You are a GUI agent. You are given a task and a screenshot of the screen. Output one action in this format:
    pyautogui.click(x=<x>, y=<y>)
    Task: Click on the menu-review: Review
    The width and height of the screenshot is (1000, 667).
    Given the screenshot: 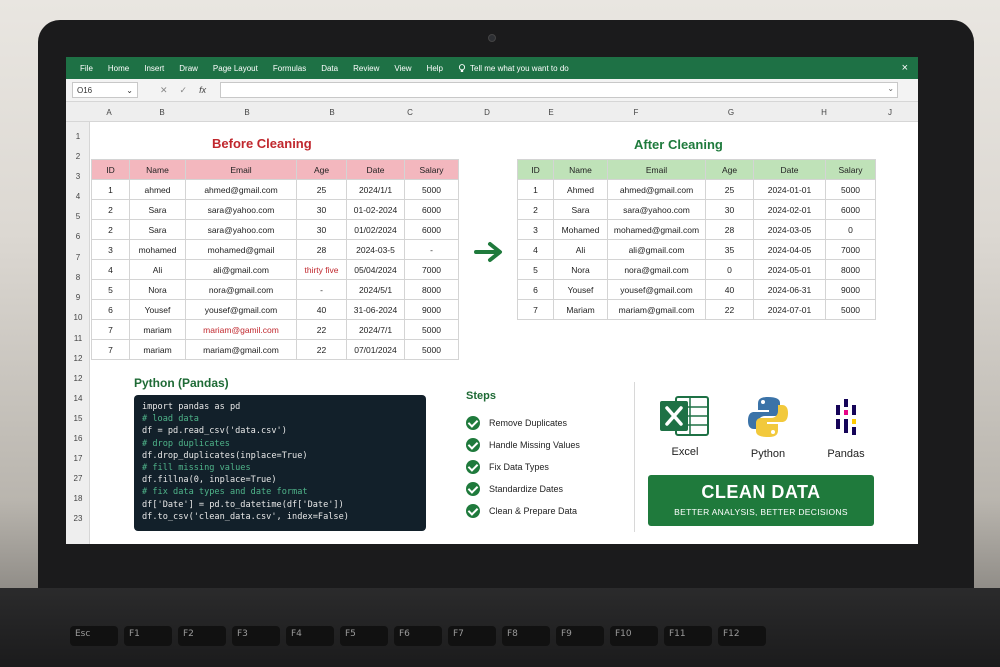 What is the action you would take?
    pyautogui.click(x=367, y=68)
    